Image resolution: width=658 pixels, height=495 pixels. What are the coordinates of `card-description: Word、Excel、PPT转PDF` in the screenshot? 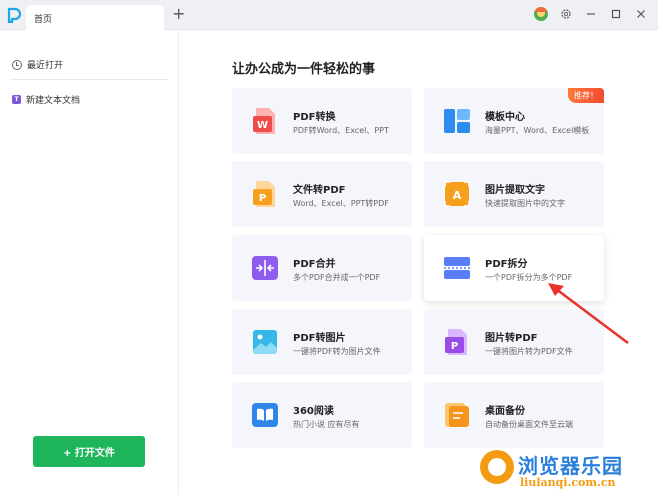 It's located at (341, 203).